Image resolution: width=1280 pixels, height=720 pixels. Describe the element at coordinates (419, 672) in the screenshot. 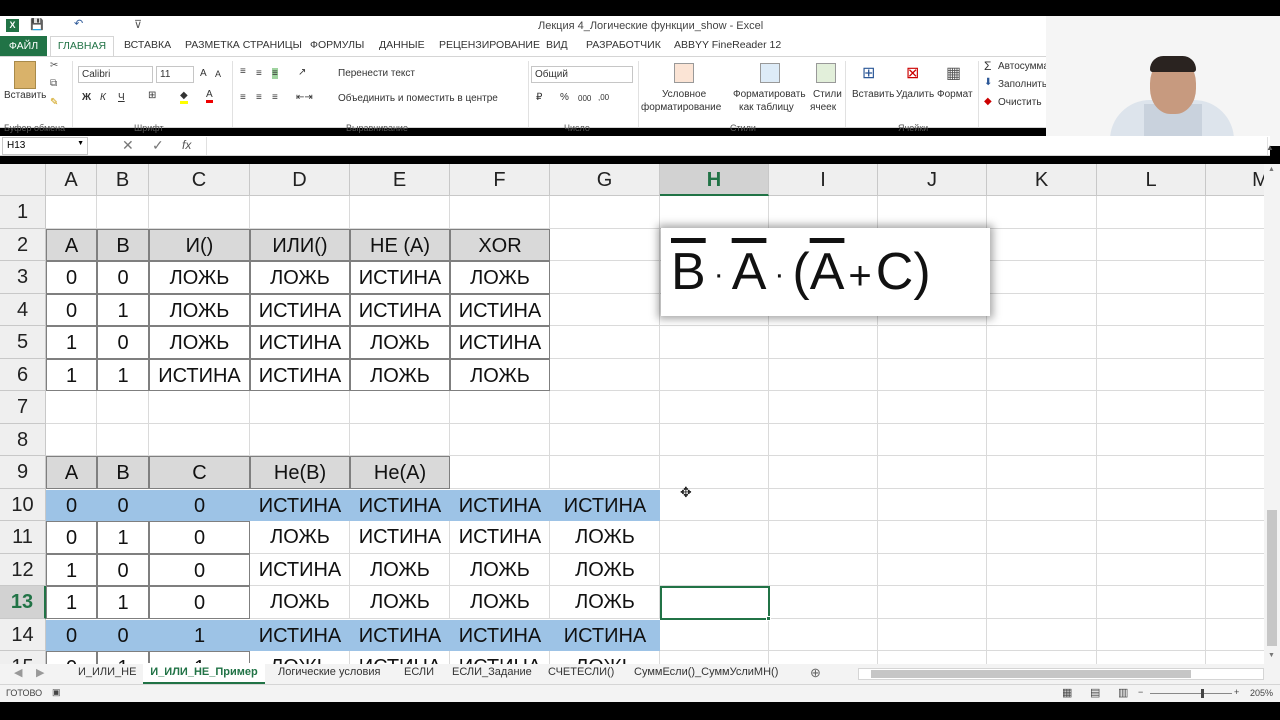

I see `sheet-tab-3: ЕСЛИ` at that location.